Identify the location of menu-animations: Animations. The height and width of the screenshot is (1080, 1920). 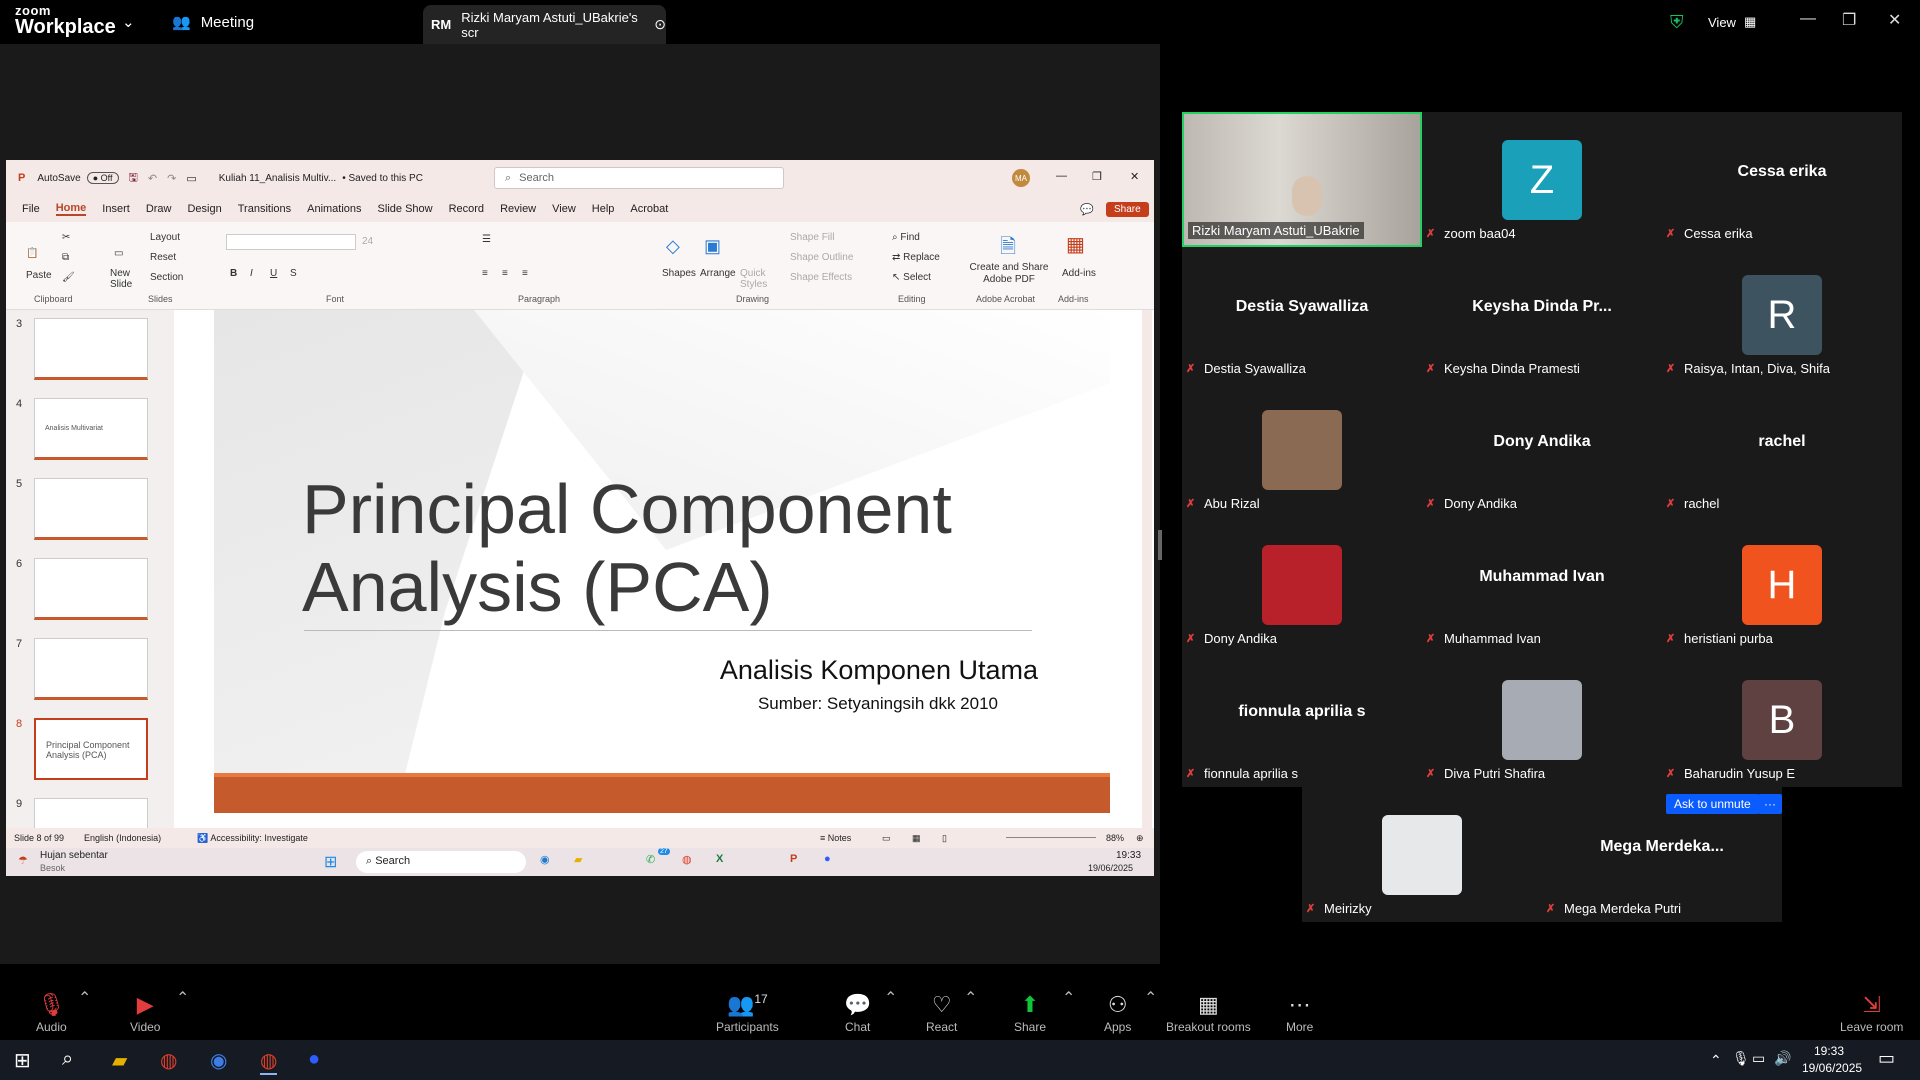
(334, 209).